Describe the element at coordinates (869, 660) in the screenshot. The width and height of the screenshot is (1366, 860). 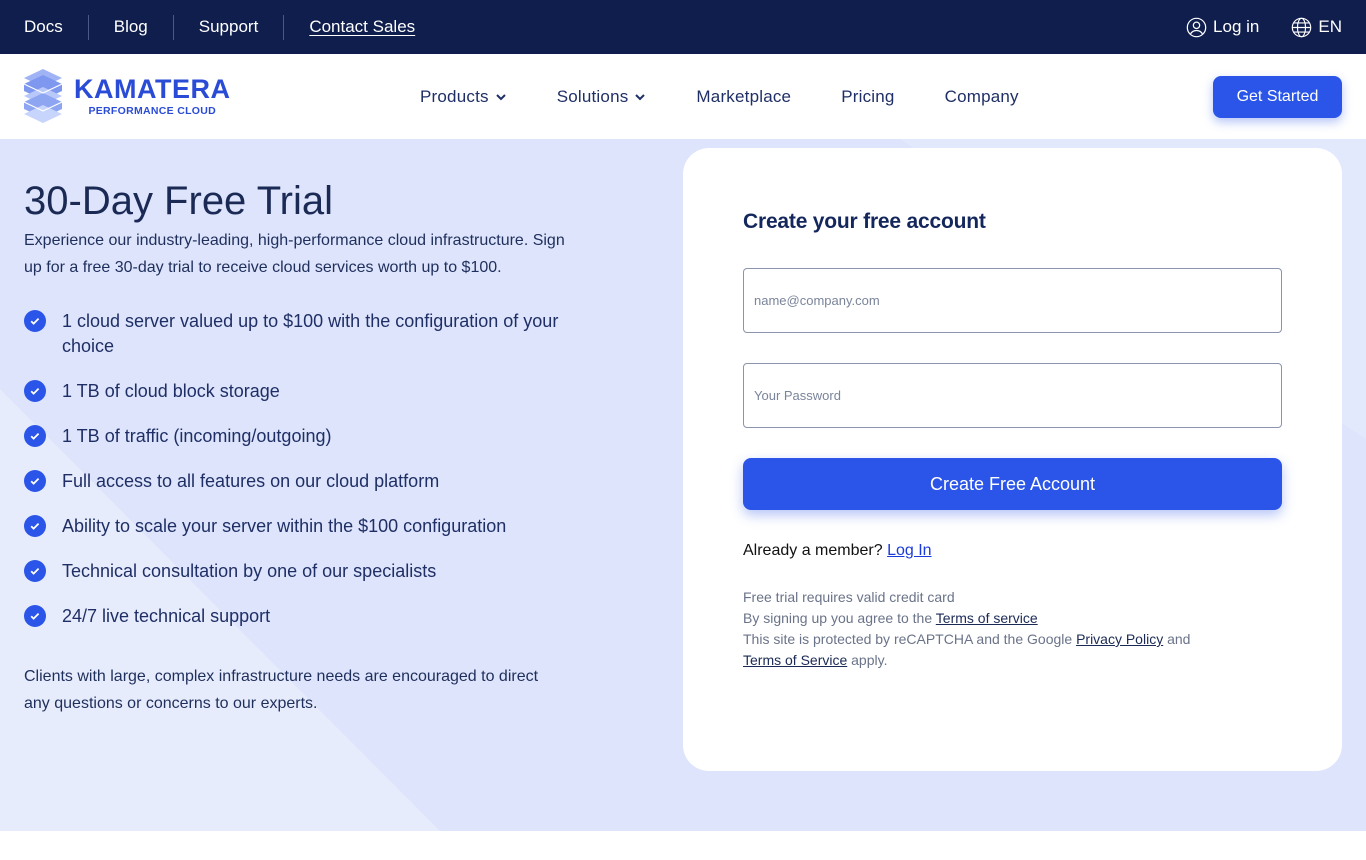
I see `recaptcha-suffix: apply.` at that location.